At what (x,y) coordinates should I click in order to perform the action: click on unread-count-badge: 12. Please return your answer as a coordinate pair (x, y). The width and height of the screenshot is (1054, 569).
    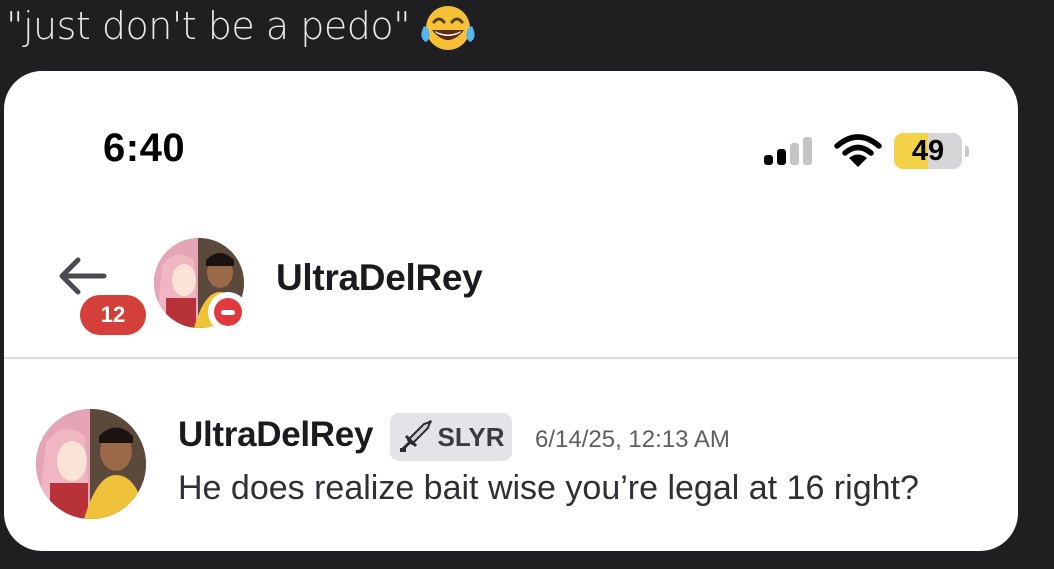
    Looking at the image, I should click on (113, 315).